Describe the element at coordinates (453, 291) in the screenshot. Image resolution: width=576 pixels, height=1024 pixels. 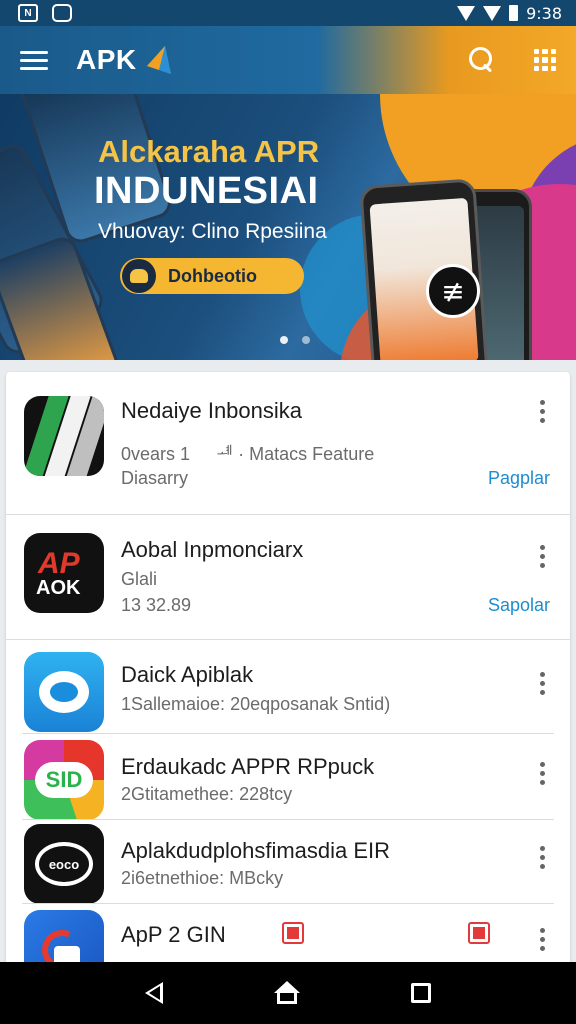
I see `apk-badge-icon: ≢` at that location.